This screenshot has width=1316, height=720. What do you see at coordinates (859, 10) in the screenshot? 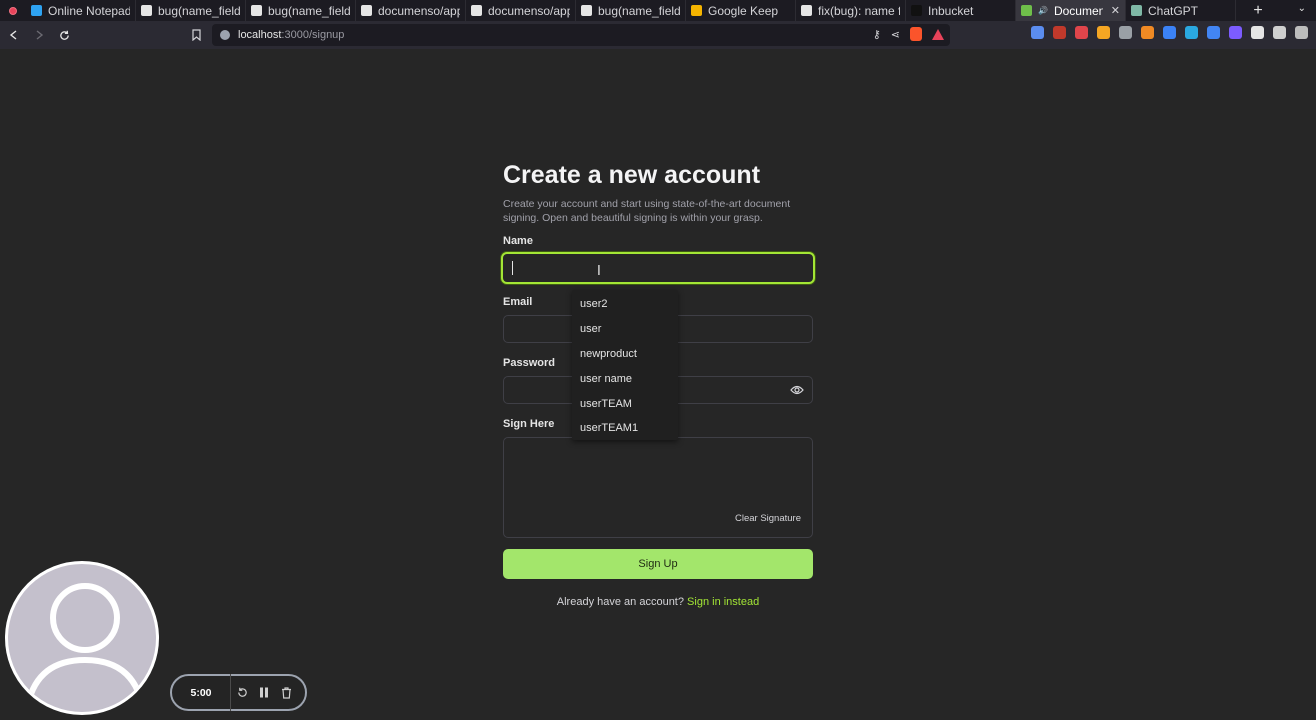
I see `tab-title: fix(bug): name fie` at bounding box center [859, 10].